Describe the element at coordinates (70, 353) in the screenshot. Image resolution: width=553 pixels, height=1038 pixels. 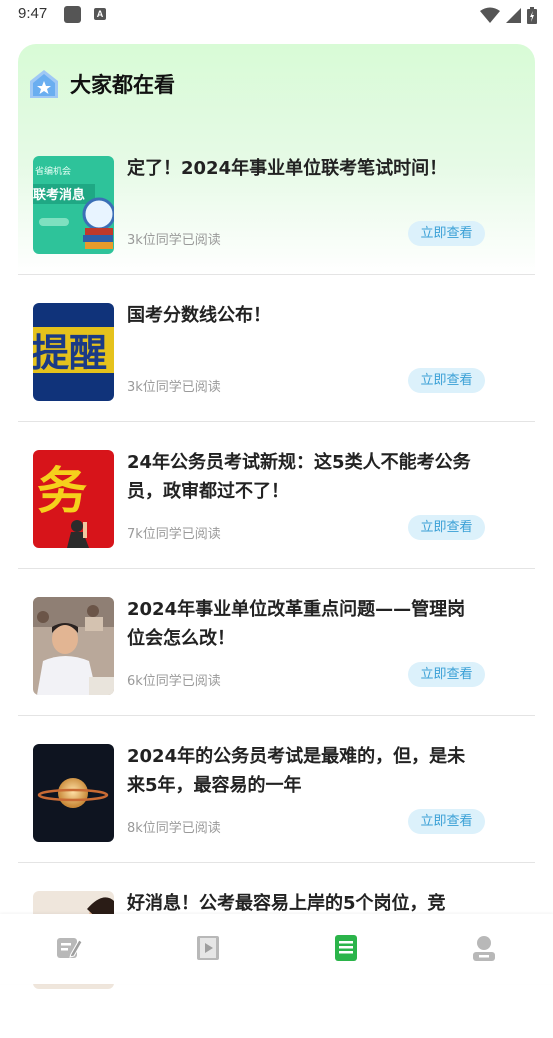
I see `thumb-big-text: 提醒` at that location.